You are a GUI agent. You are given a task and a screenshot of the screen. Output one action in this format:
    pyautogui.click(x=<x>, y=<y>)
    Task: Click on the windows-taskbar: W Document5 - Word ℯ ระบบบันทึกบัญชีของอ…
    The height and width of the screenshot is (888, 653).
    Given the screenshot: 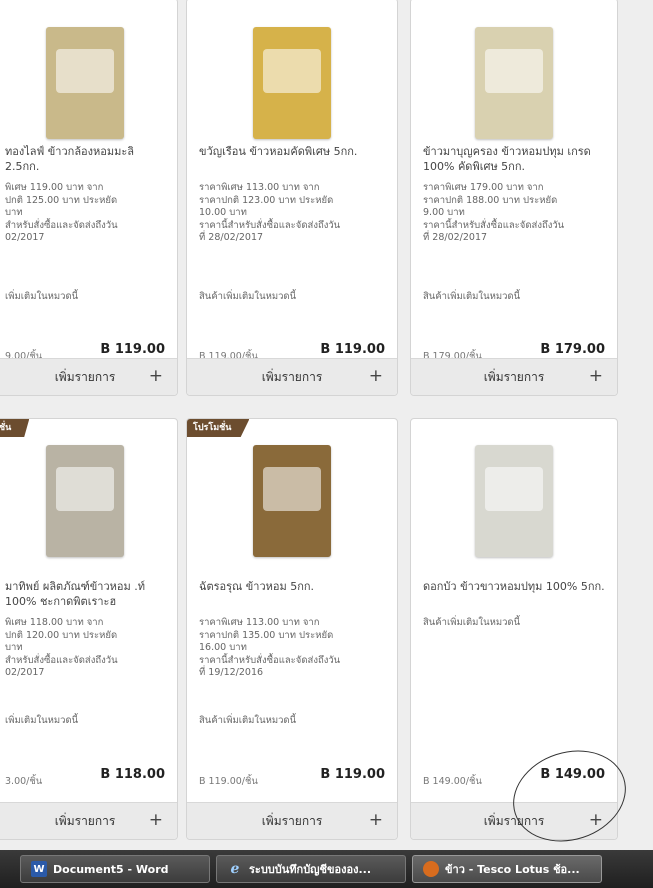 What is the action you would take?
    pyautogui.click(x=326, y=869)
    